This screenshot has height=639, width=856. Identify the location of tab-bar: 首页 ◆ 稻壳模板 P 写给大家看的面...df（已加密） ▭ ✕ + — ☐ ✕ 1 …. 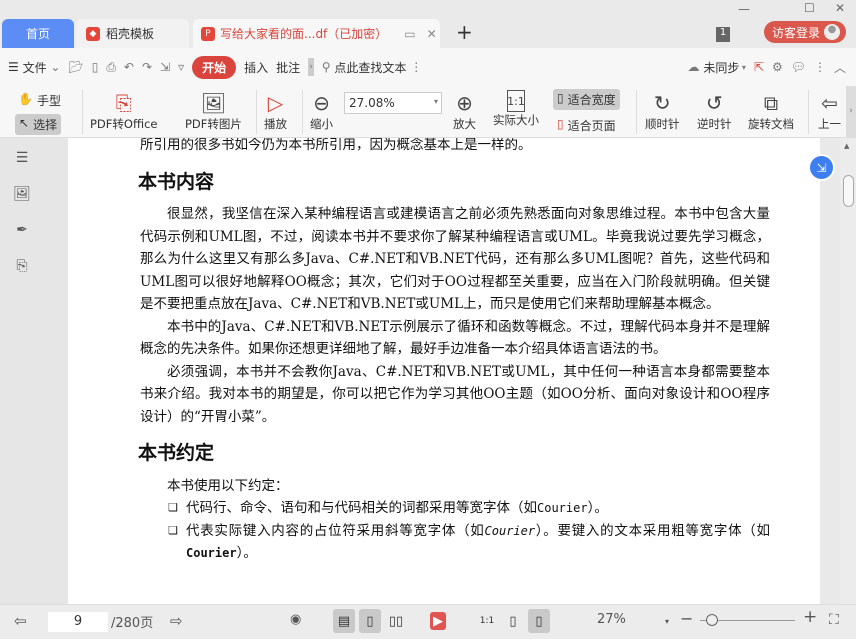
(428, 24).